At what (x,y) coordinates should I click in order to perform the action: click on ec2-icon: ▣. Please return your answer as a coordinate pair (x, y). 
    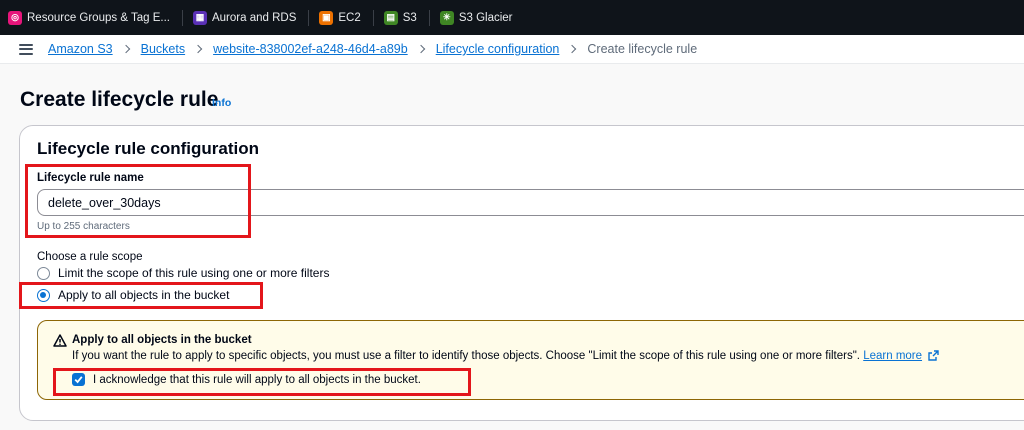
    Looking at the image, I should click on (326, 17).